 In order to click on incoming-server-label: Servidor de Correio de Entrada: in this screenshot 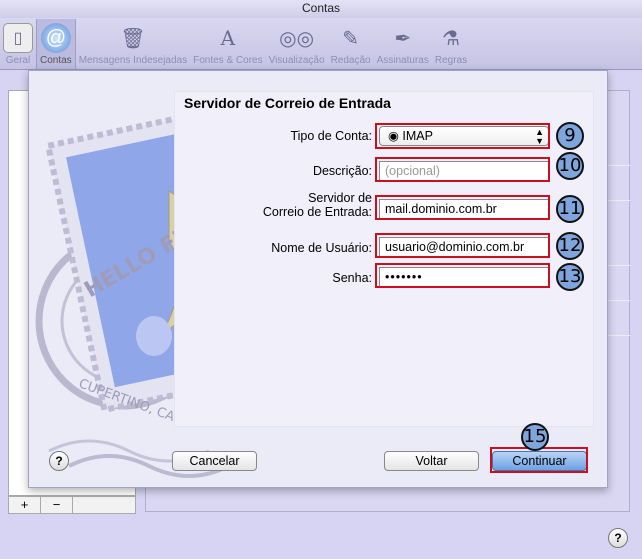, I will do `click(282, 205)`.